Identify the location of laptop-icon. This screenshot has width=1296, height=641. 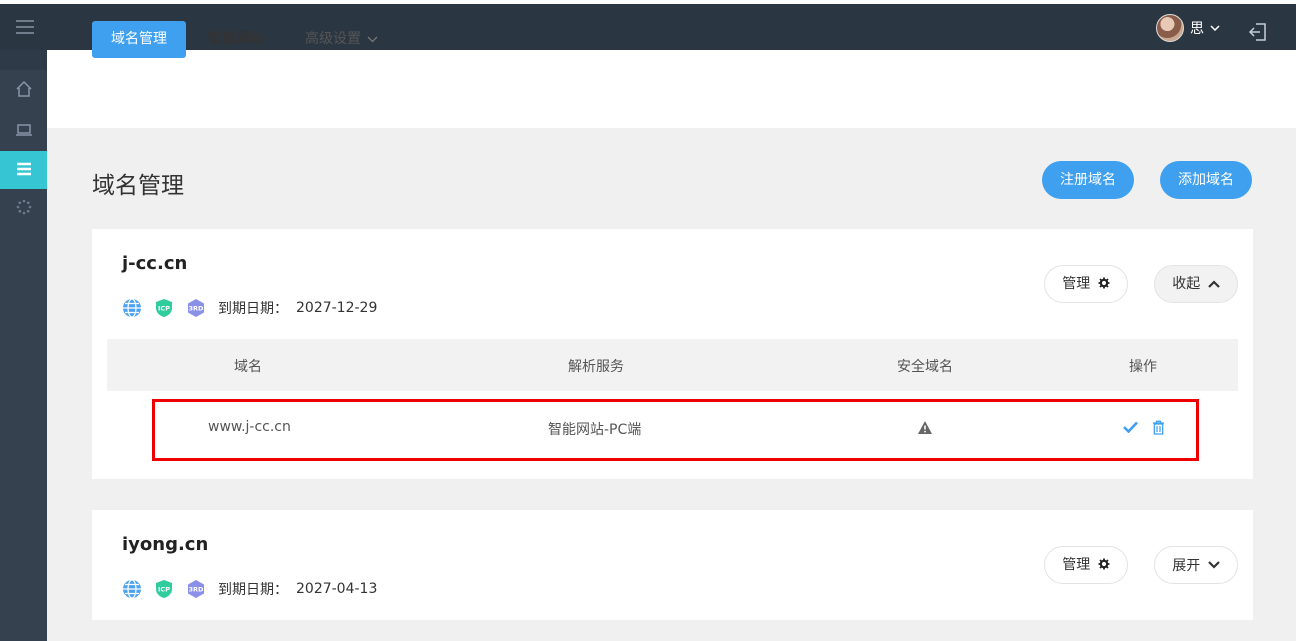
(24, 131).